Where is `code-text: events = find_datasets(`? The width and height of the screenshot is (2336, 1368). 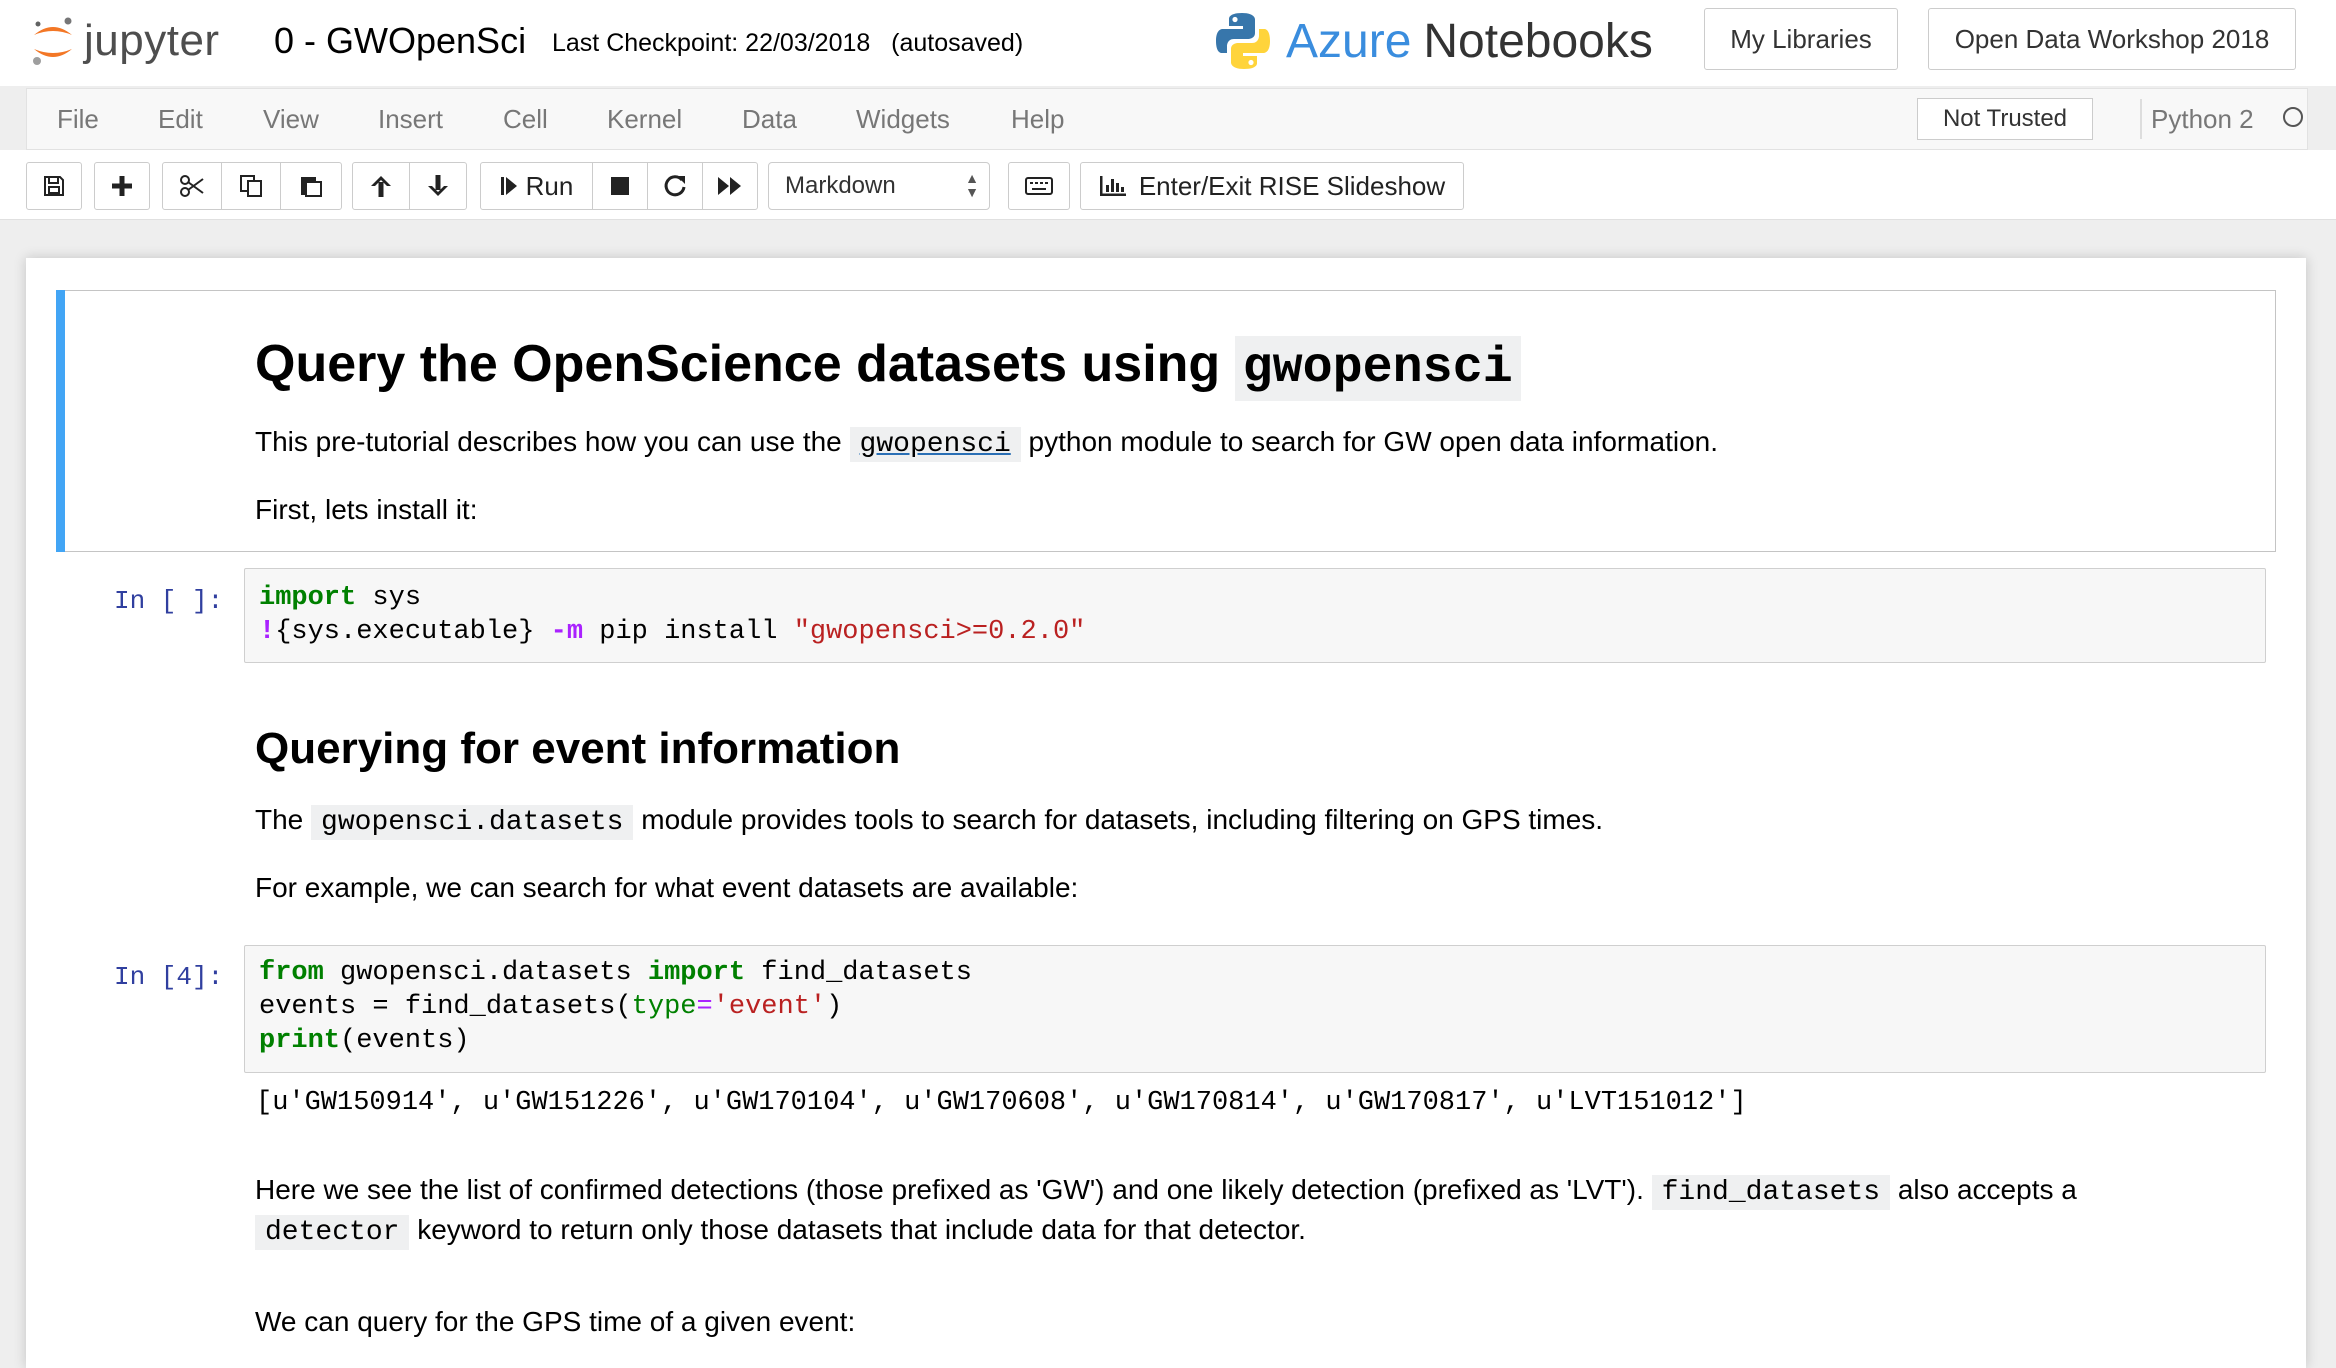
code-text: events = find_datasets( is located at coordinates (445, 1007).